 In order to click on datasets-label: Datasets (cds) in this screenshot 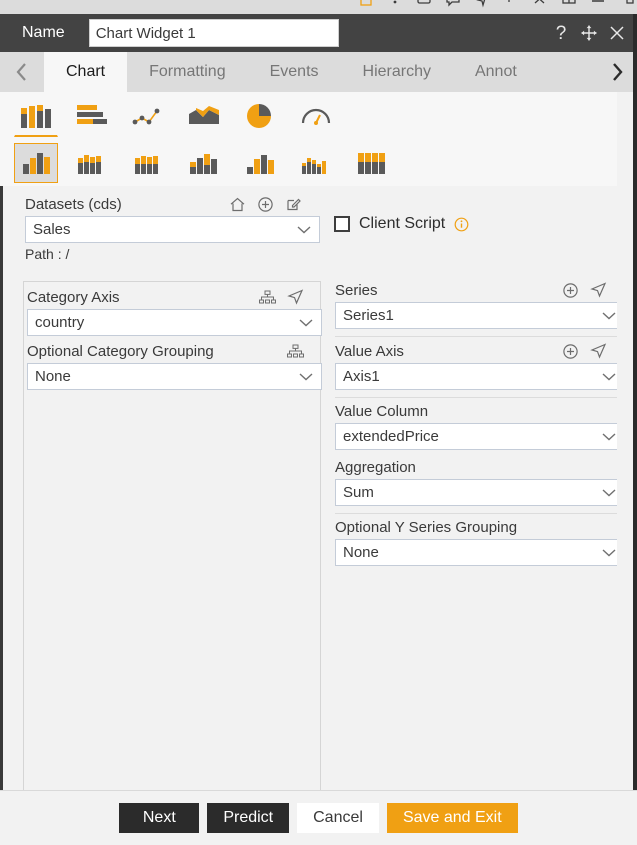, I will do `click(73, 204)`.